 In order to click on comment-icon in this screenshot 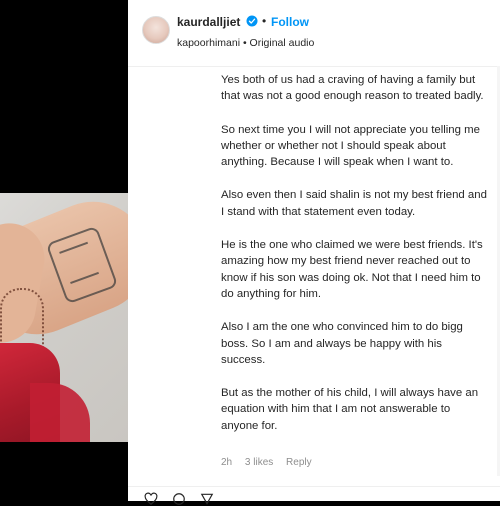, I will do `click(179, 499)`.